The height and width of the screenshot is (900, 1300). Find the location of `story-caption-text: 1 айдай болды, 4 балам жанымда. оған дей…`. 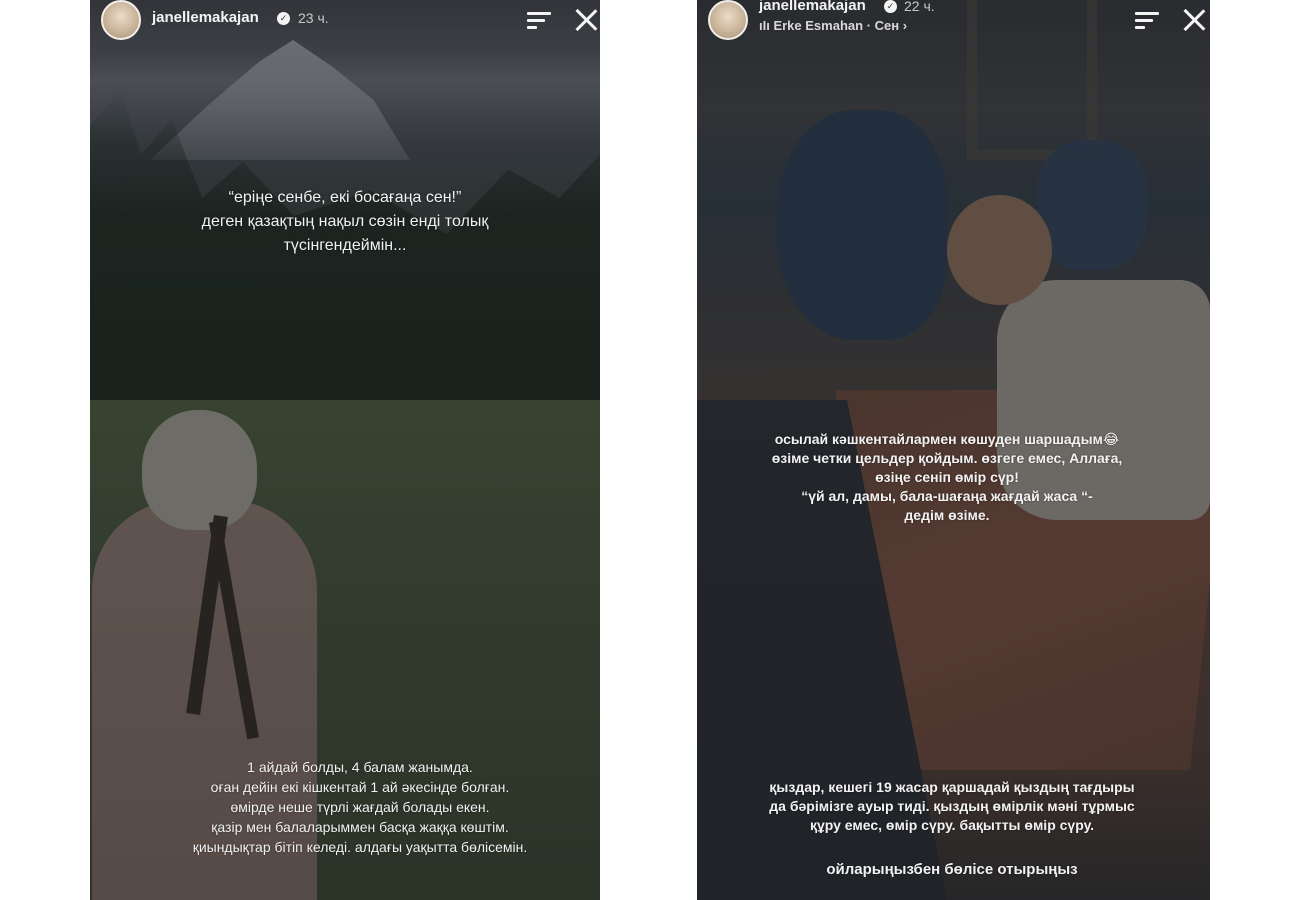

story-caption-text: 1 айдай болды, 4 балам жанымда. оған дей… is located at coordinates (360, 807).